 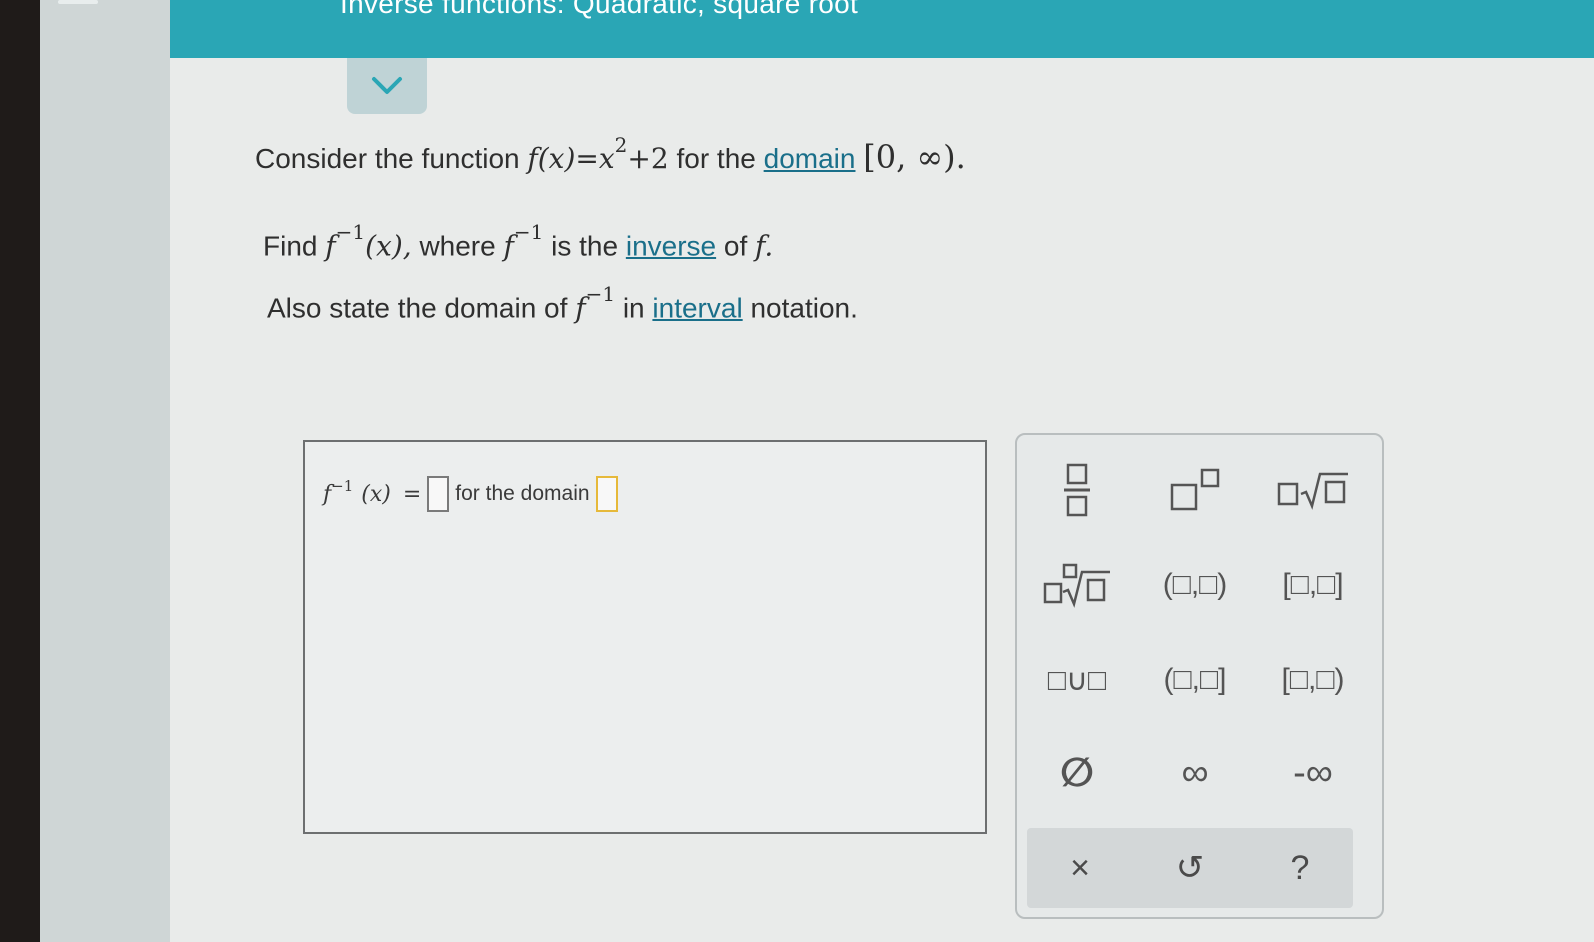 What do you see at coordinates (376, 494) in the screenshot?
I see `argument-x: (x)` at bounding box center [376, 494].